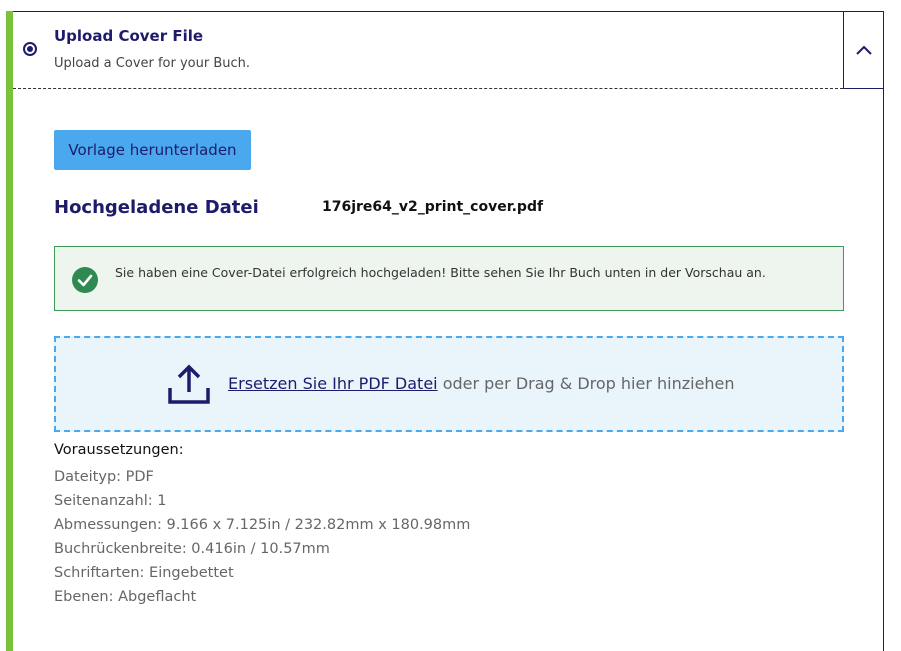 This screenshot has width=901, height=651. I want to click on collapse-button, so click(863, 50).